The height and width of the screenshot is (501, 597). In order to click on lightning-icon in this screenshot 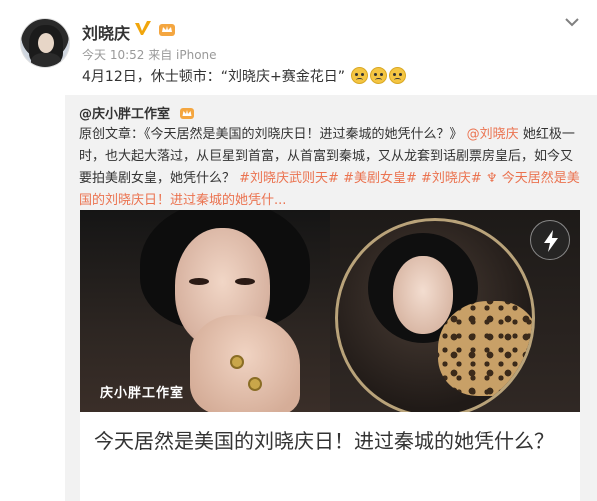, I will do `click(550, 240)`.